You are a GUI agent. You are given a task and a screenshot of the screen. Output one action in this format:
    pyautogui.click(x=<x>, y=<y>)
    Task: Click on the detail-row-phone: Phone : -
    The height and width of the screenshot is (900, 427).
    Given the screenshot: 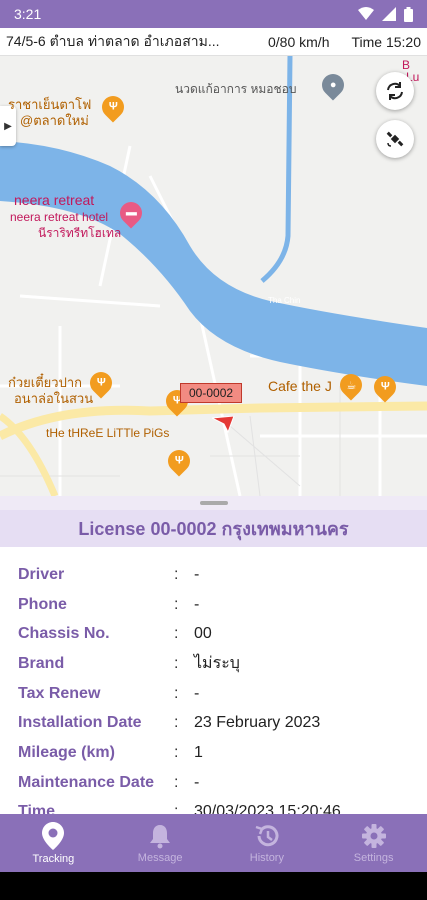 What is the action you would take?
    pyautogui.click(x=213, y=605)
    